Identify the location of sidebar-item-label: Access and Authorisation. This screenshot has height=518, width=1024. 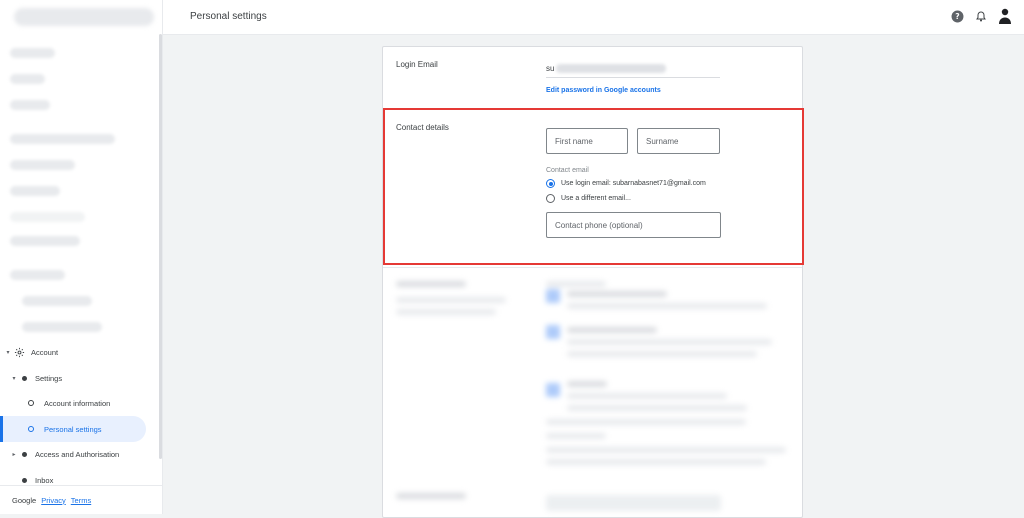
(77, 454).